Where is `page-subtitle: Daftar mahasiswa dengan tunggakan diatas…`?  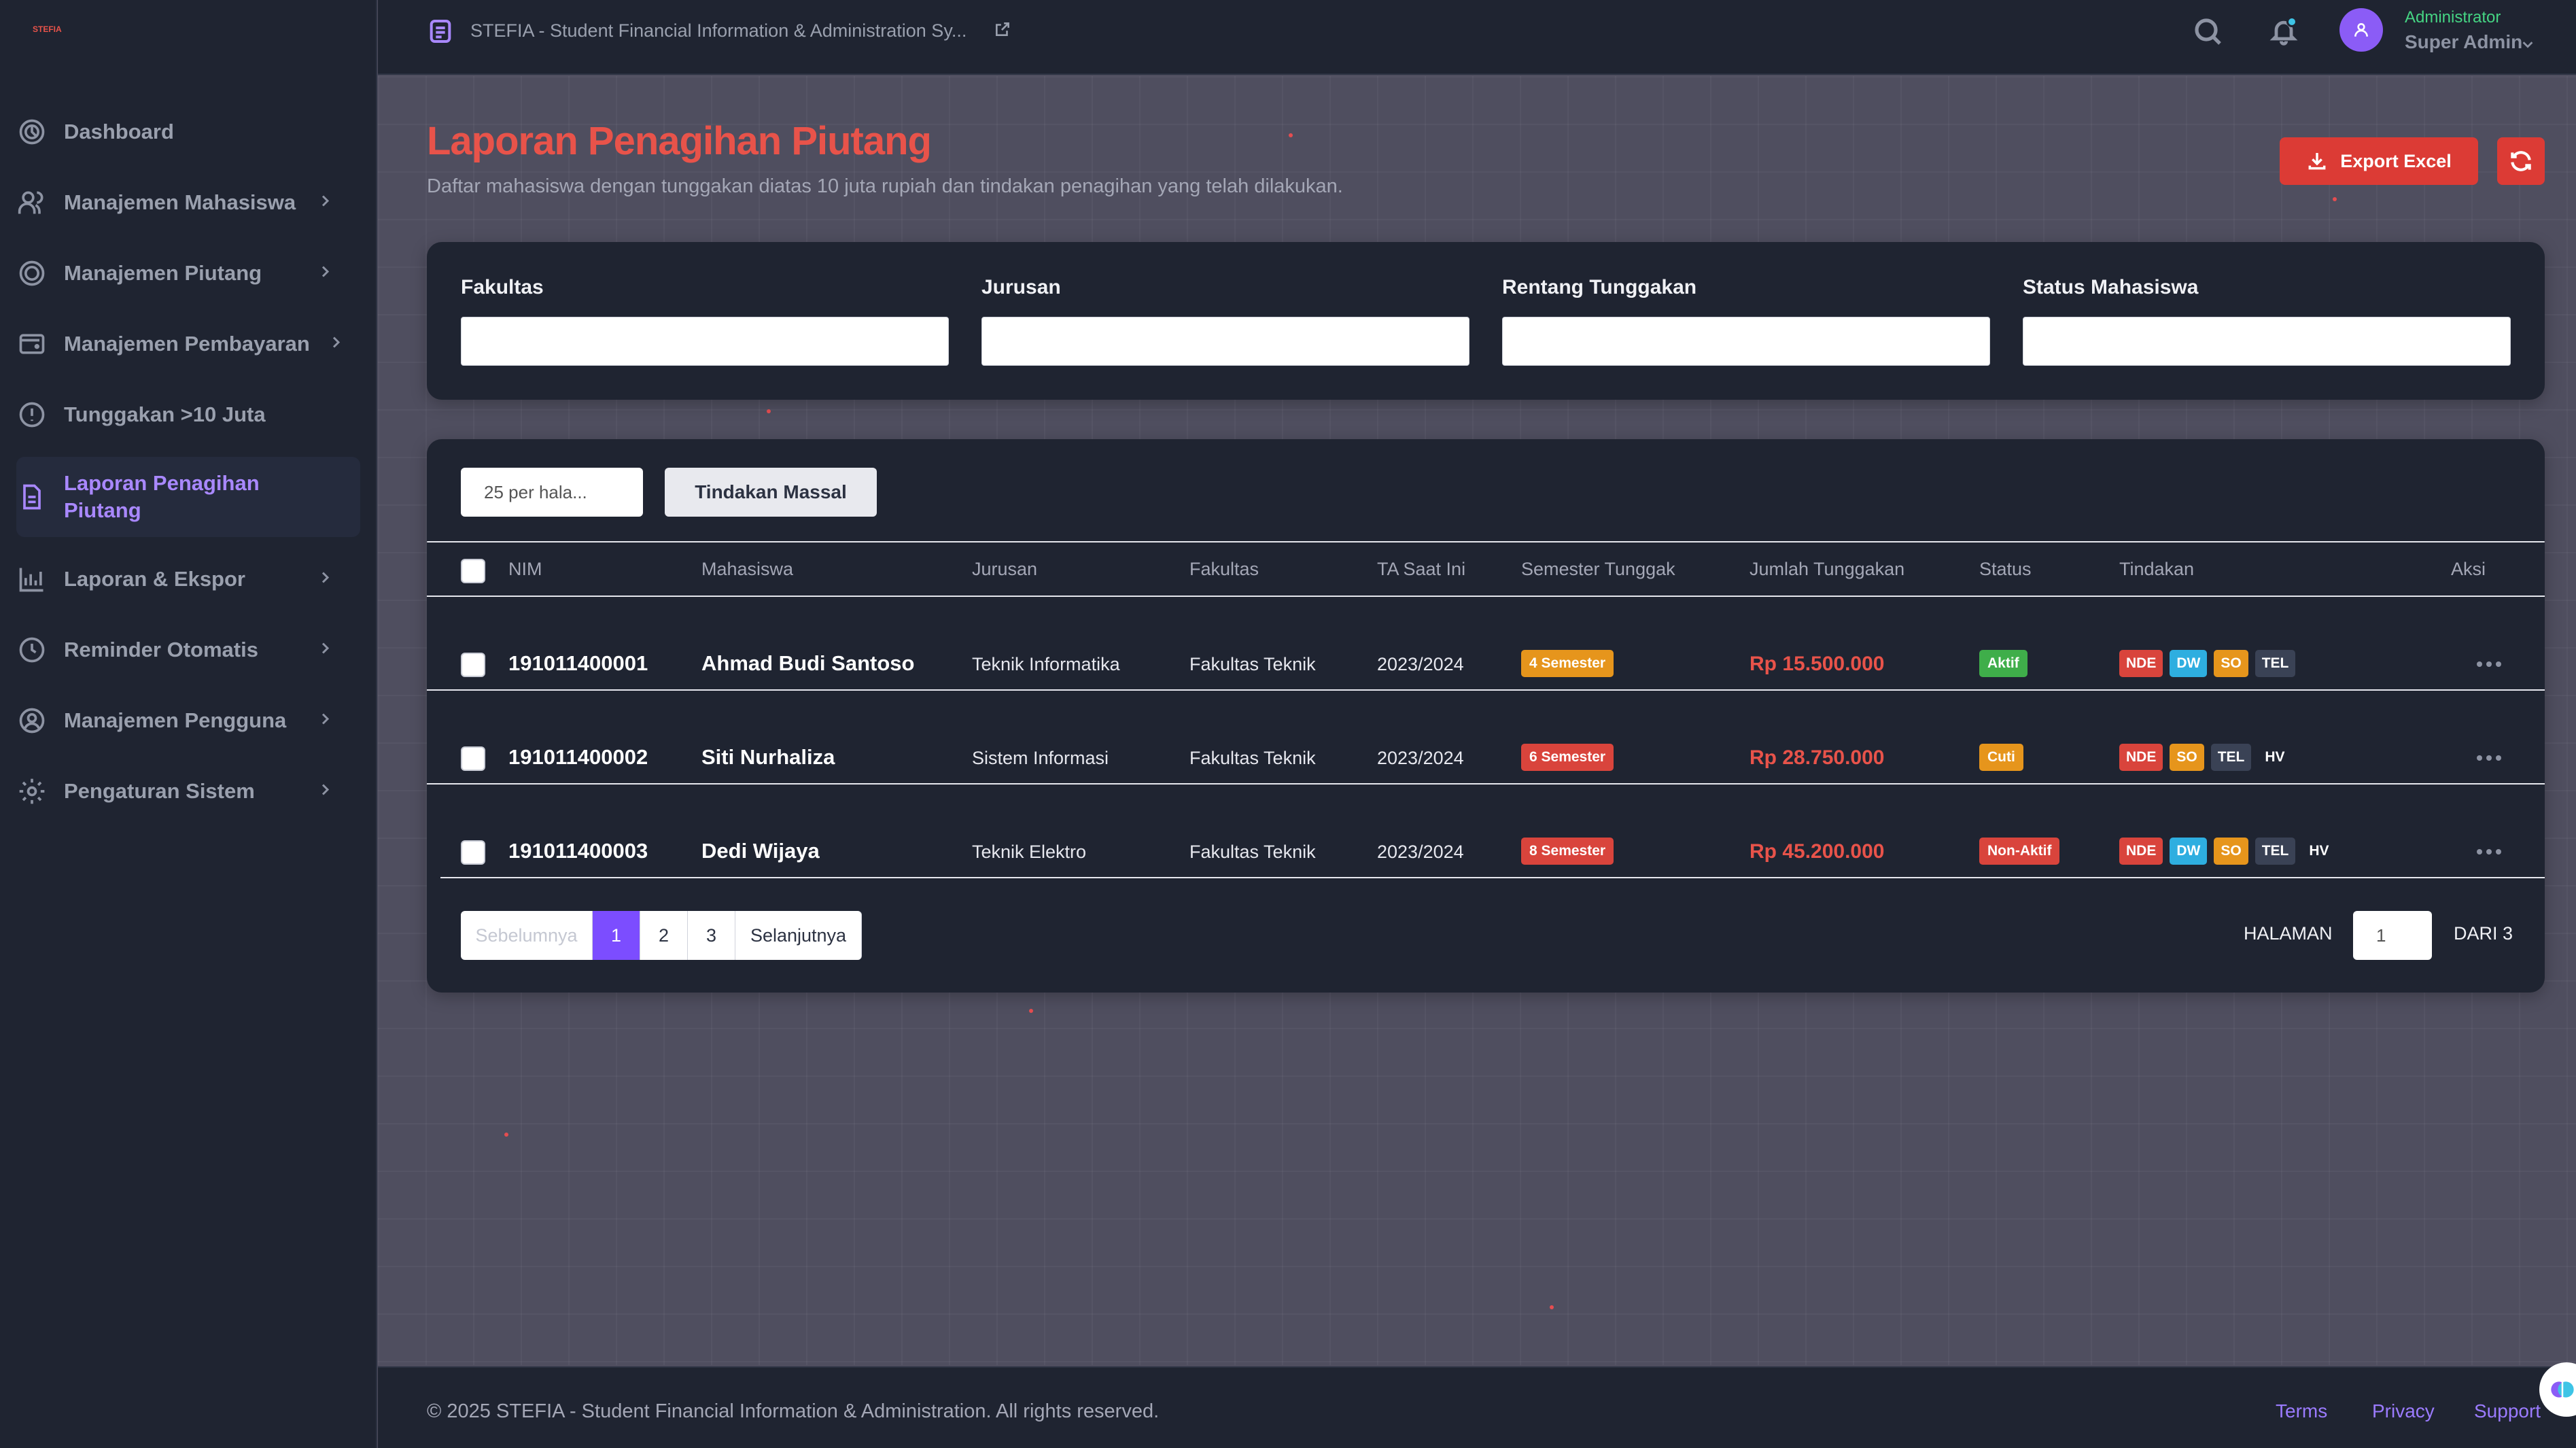
page-subtitle: Daftar mahasiswa dengan tunggakan diatas… is located at coordinates (885, 186).